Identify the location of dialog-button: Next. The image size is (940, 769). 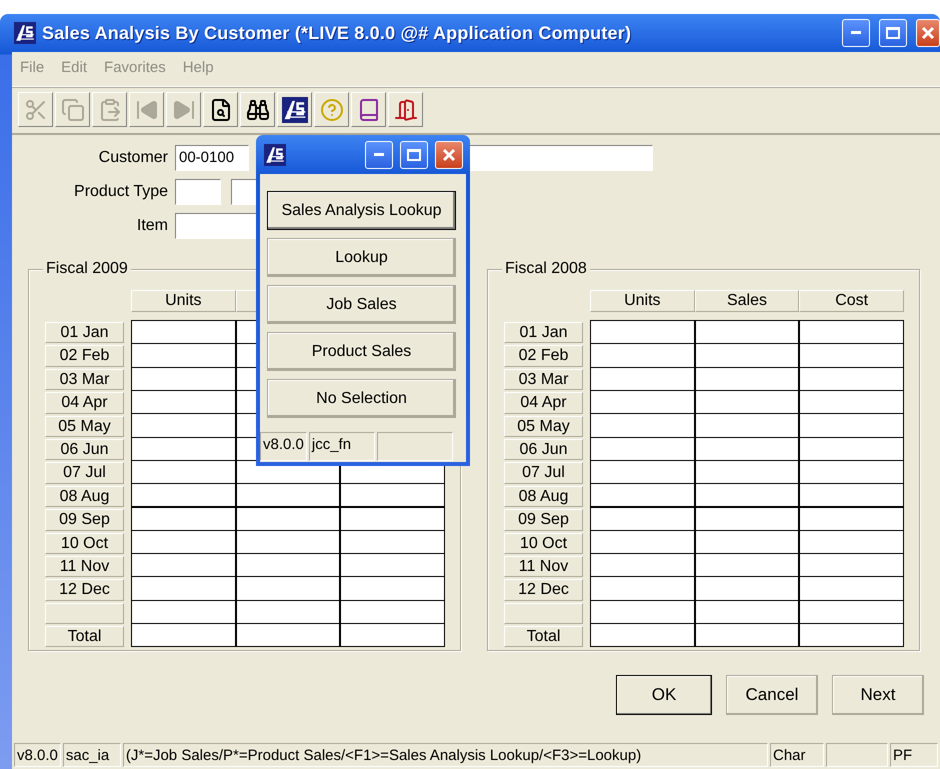
(878, 695).